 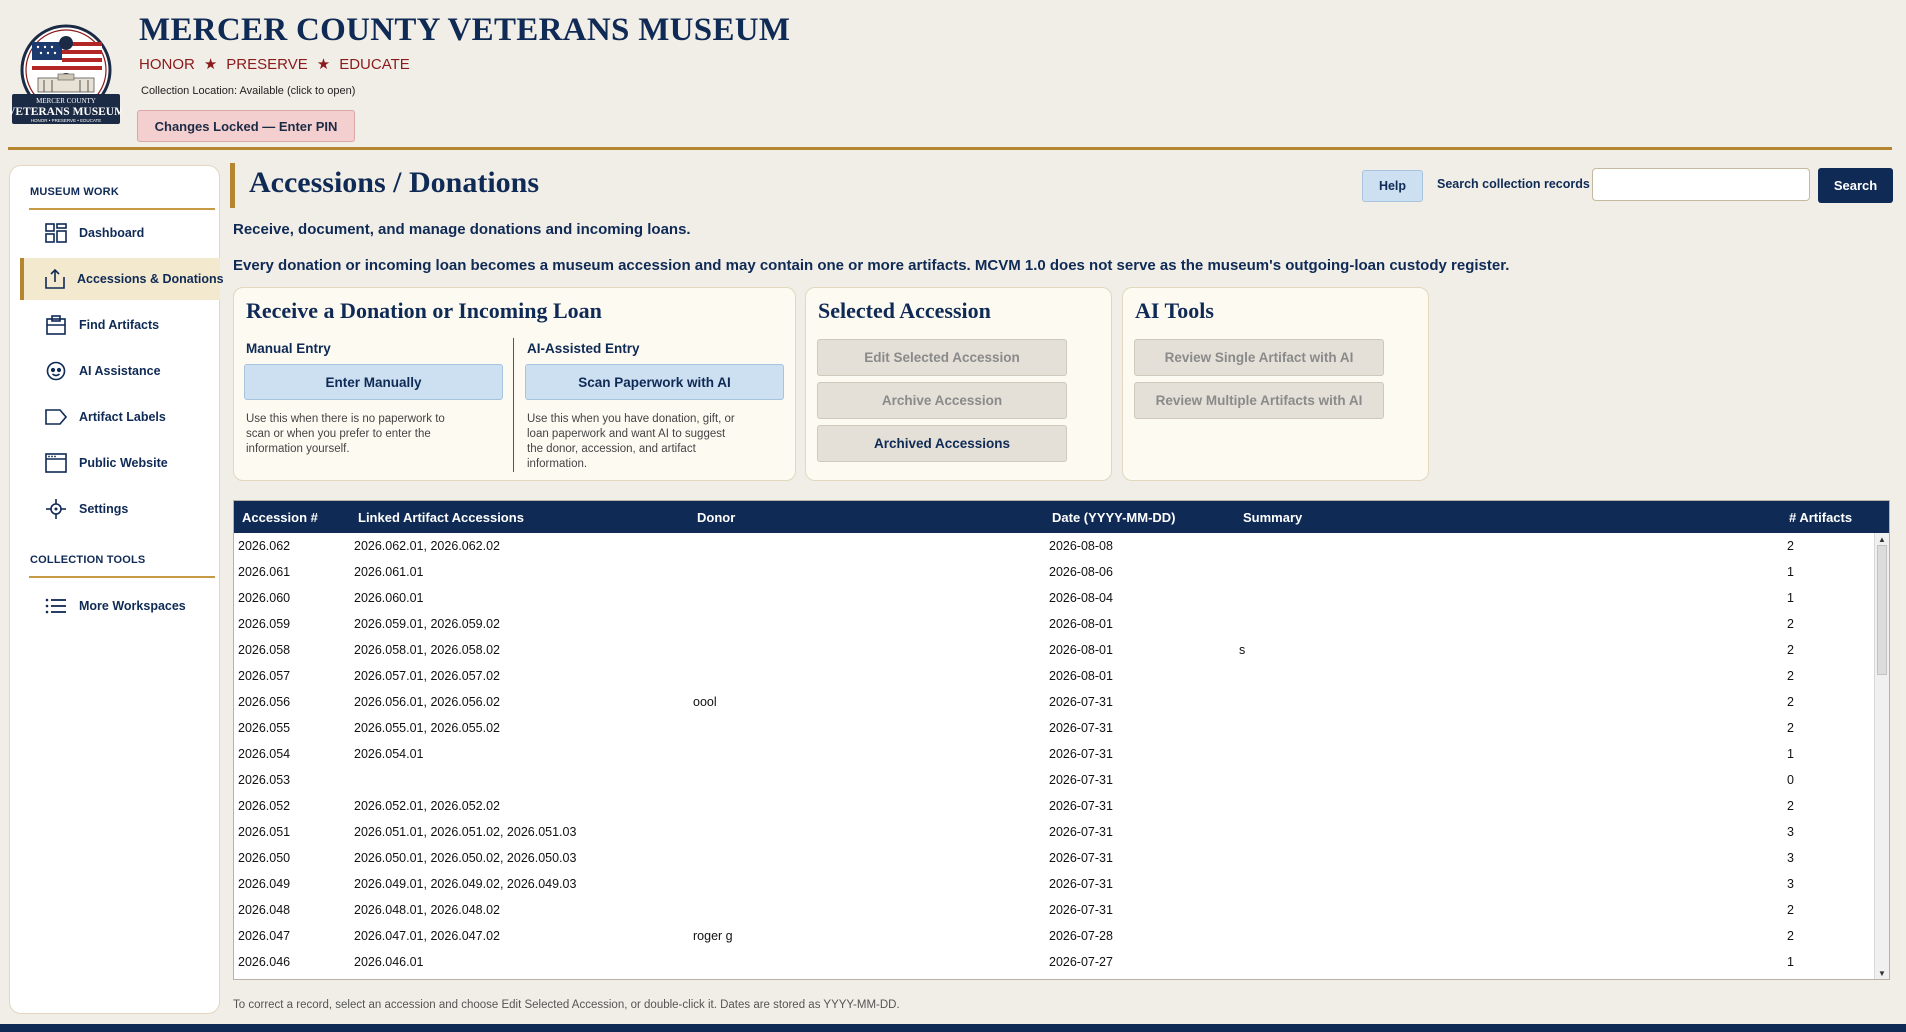 What do you see at coordinates (1054, 962) in the screenshot?
I see `table-row: 2026.046 2026.046.01 2026-07-27 1` at bounding box center [1054, 962].